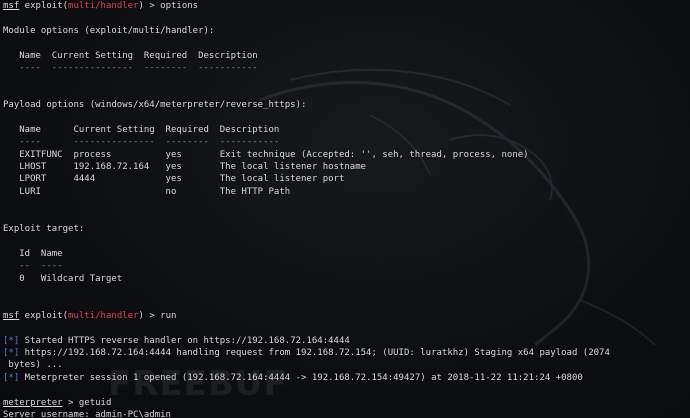  I want to click on line-text: > getuid, so click(87, 402).